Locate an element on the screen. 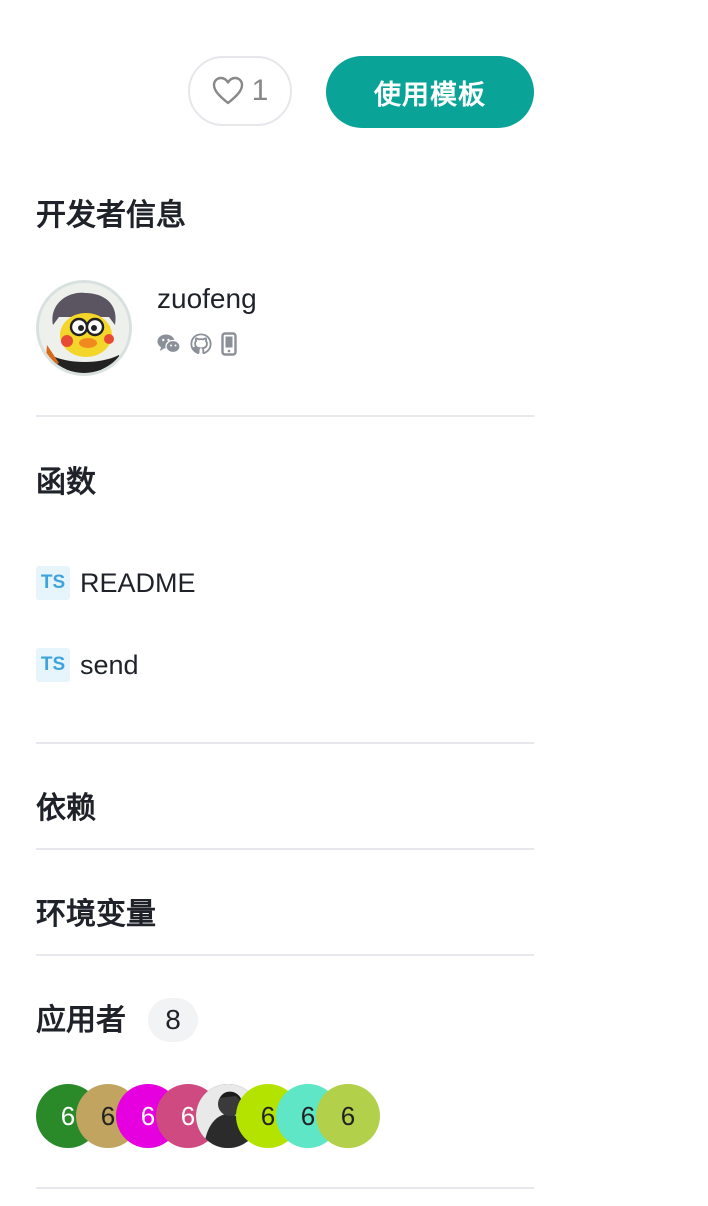  function-item-readme: TS README is located at coordinates (116, 583).